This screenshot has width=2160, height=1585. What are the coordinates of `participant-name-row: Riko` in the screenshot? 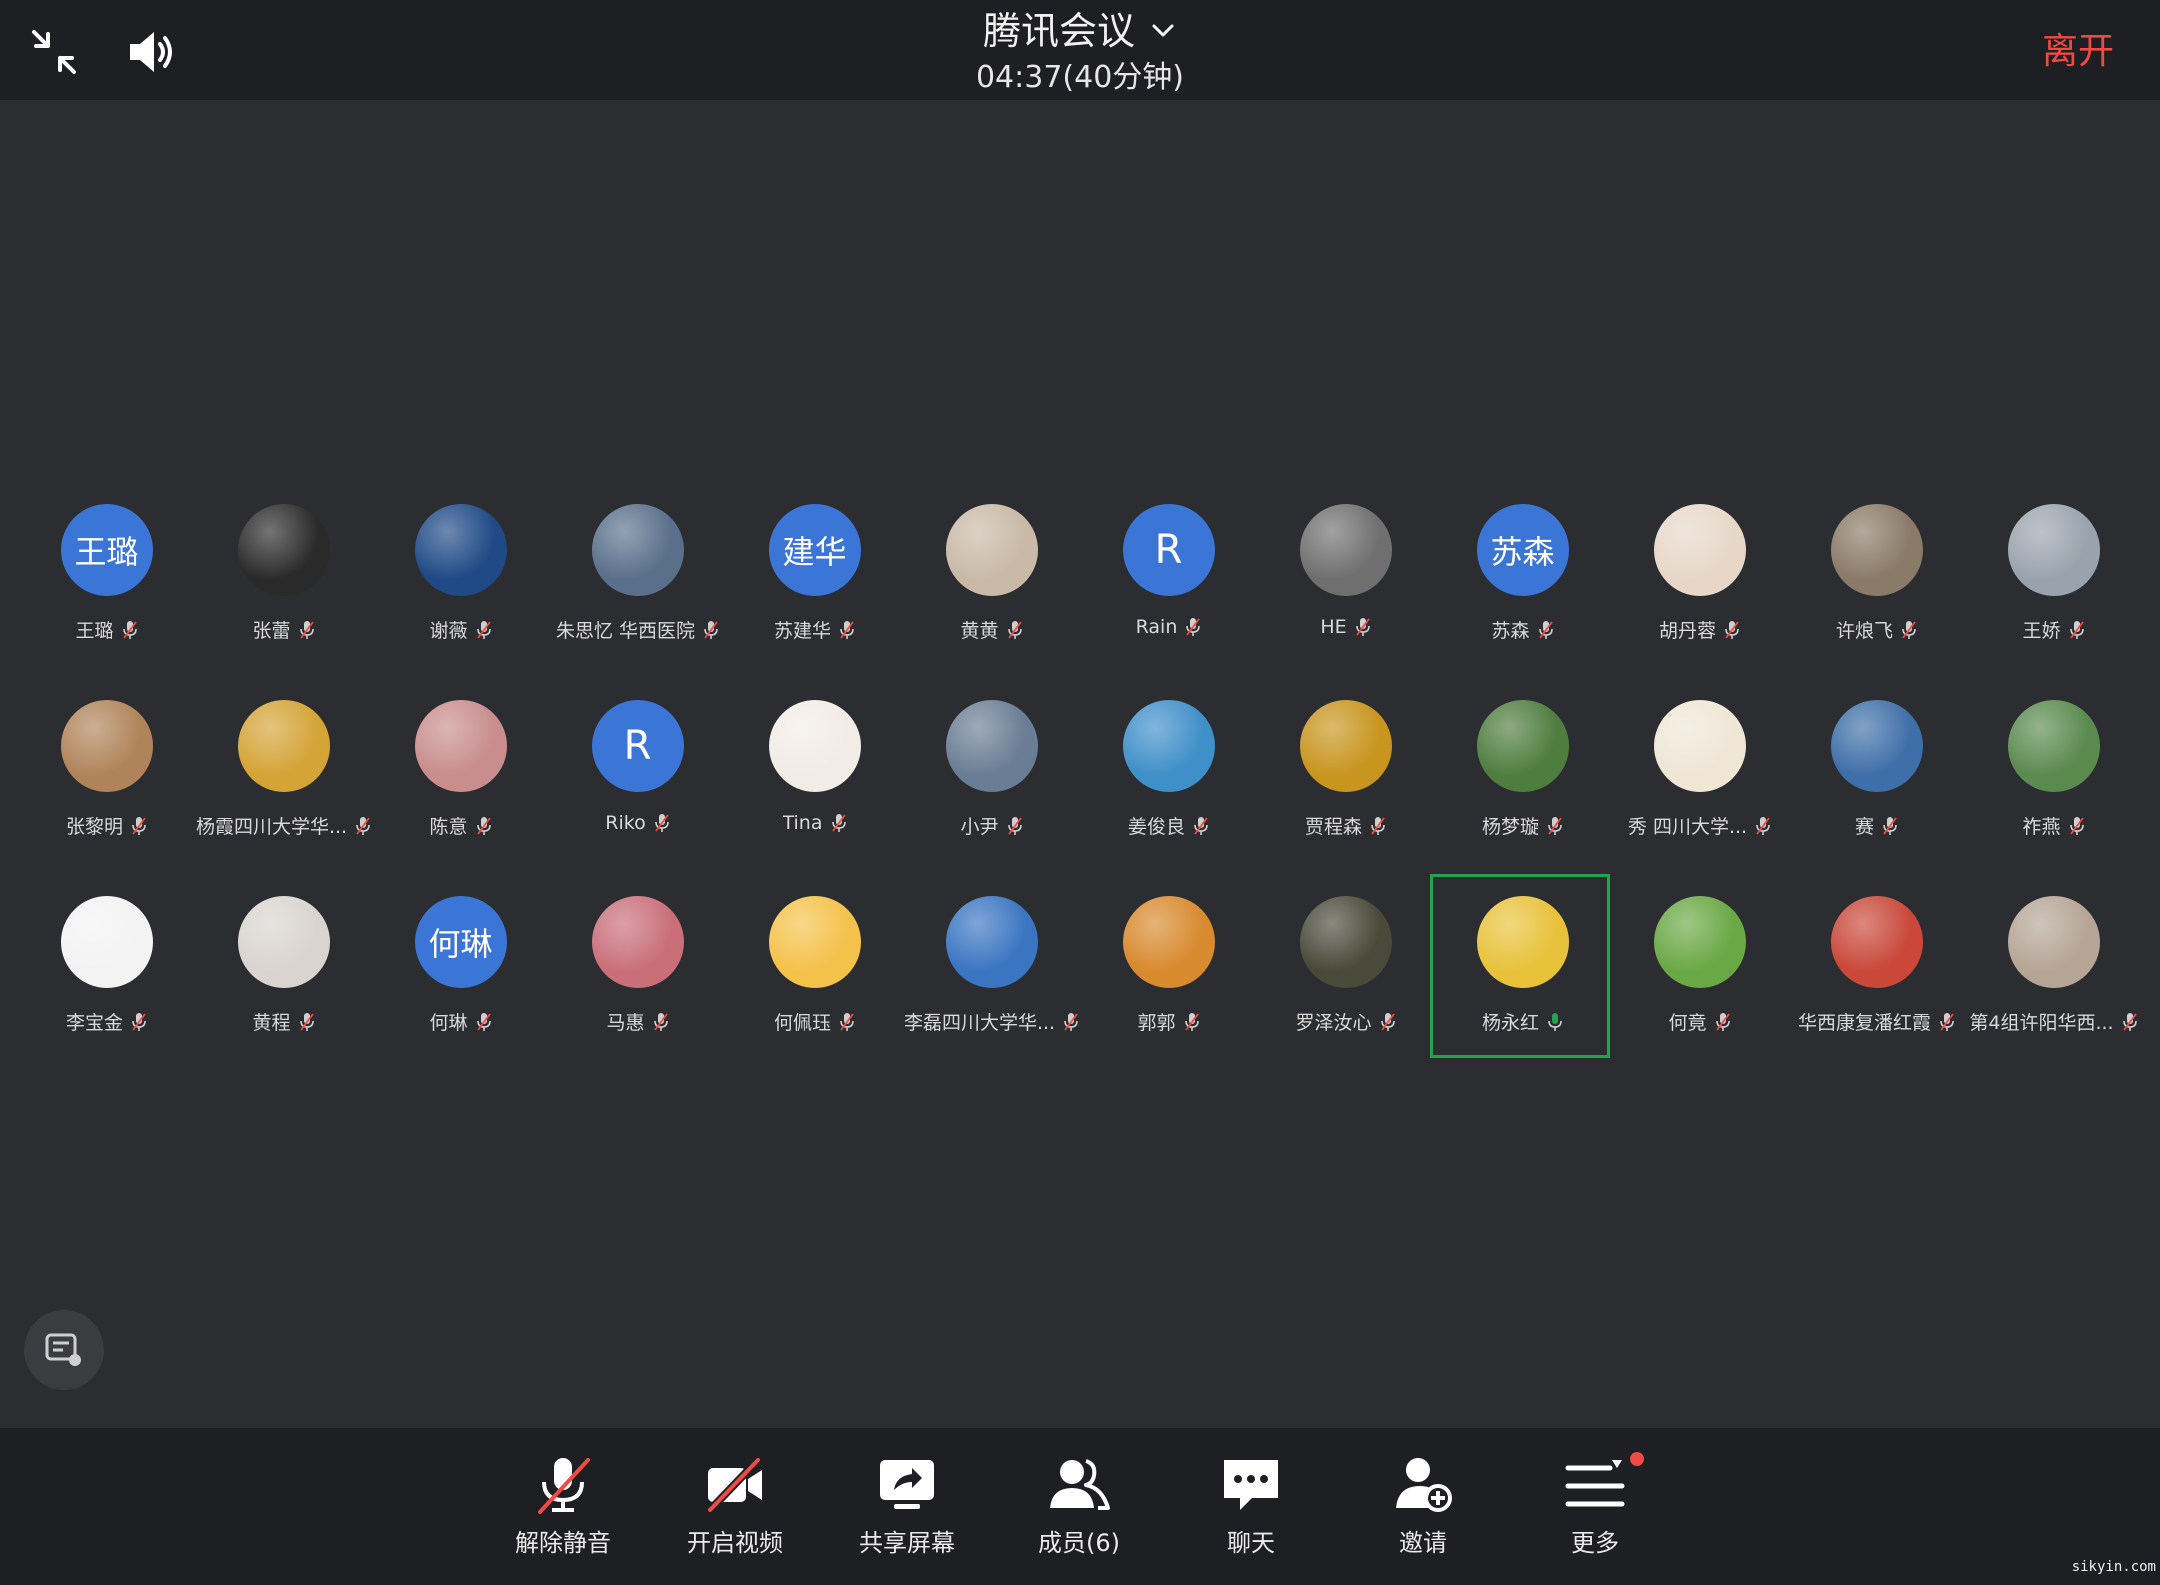 It's located at (637, 823).